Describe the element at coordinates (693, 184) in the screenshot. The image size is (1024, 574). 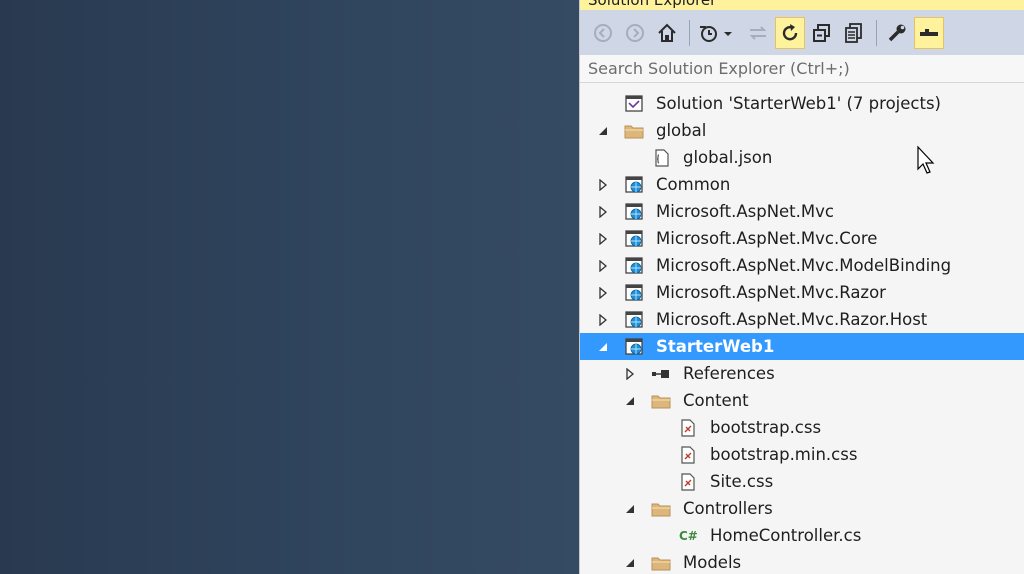
I see `tree-item-label: Common` at that location.